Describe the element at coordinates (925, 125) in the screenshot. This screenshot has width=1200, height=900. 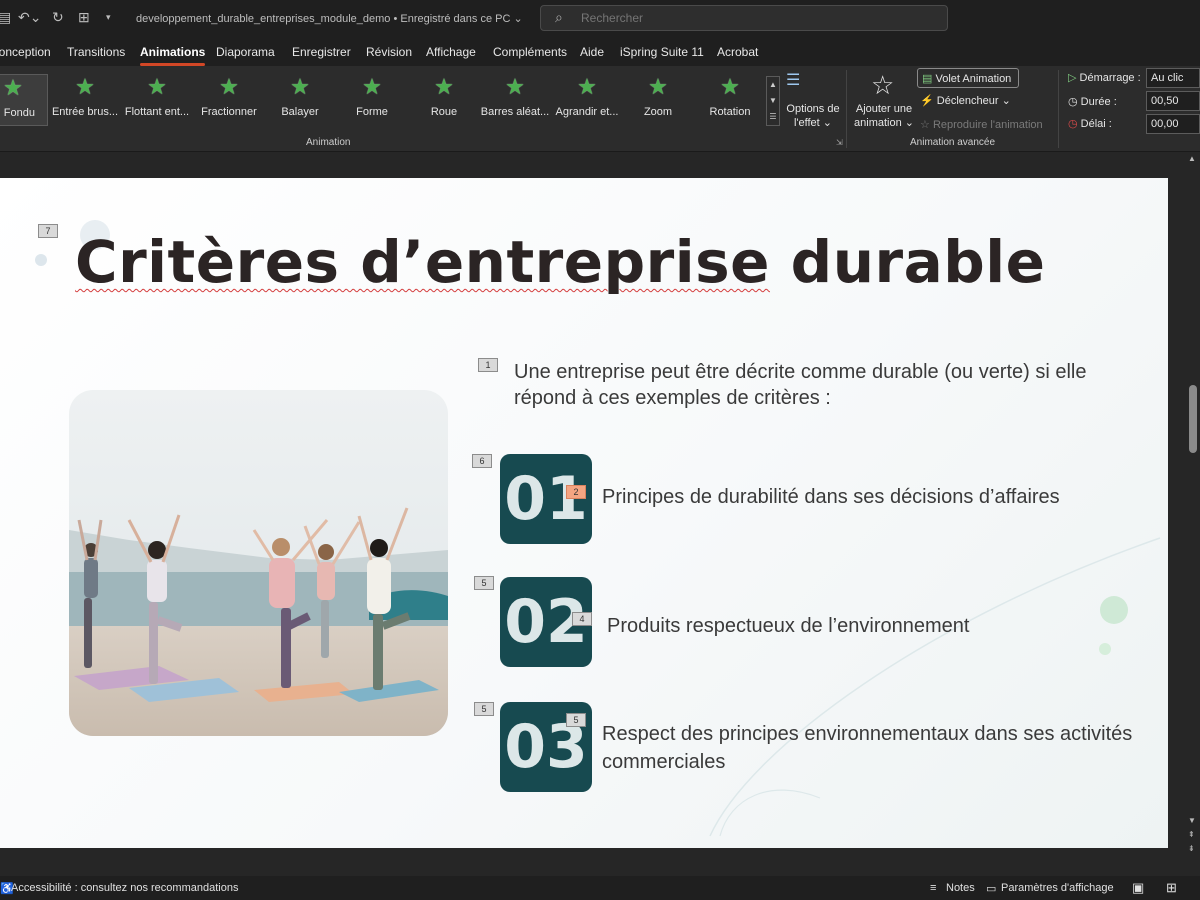
I see `animation-painter-icon: ☆` at that location.